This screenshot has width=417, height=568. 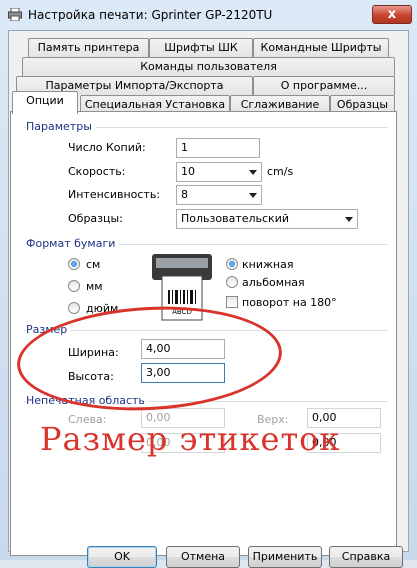 I want to click on speed-select: 10, so click(x=219, y=172).